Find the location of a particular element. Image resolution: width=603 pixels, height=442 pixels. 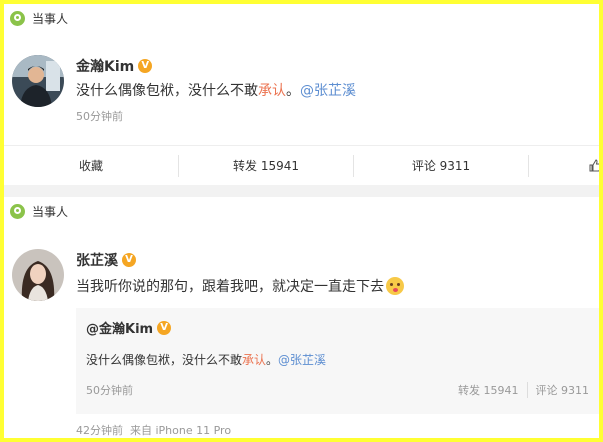

post-meta: 42分钟前 来自 iPhone 11 Pro is located at coordinates (153, 430).